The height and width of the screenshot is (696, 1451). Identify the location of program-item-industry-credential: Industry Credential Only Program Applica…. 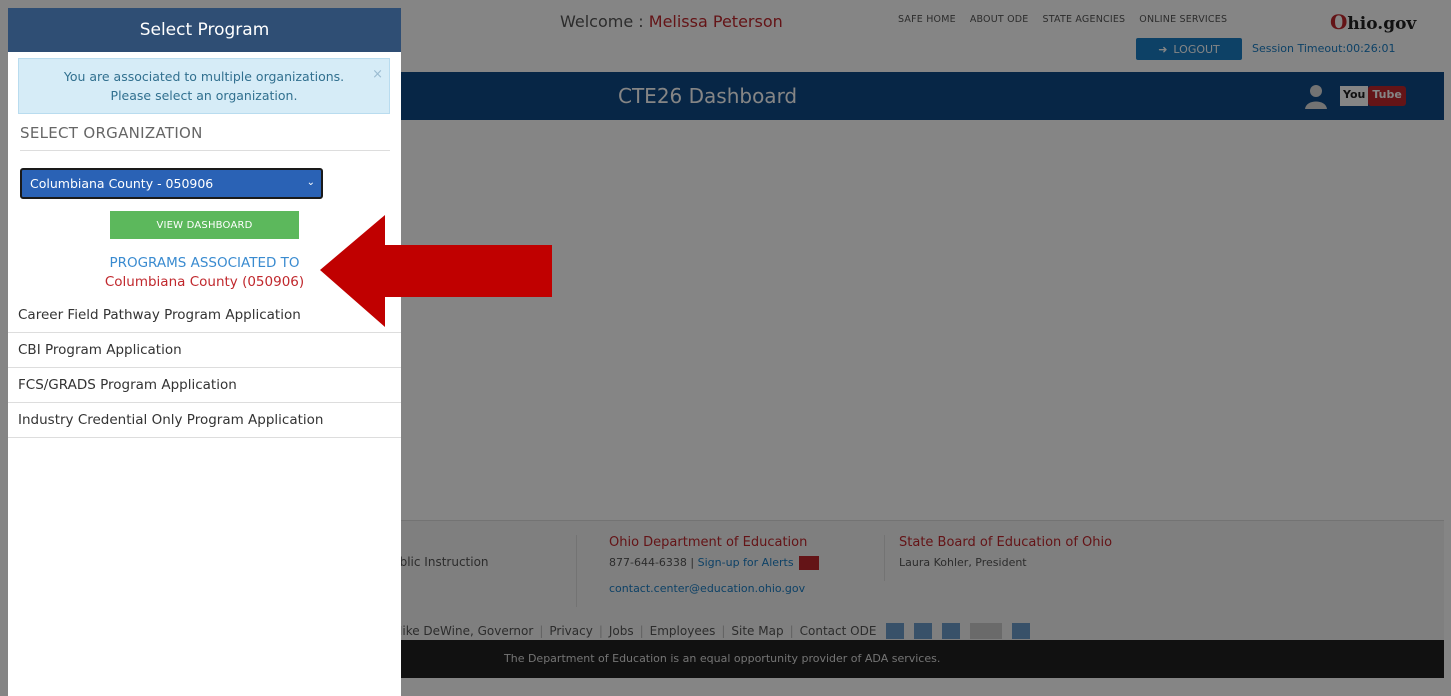
(204, 420).